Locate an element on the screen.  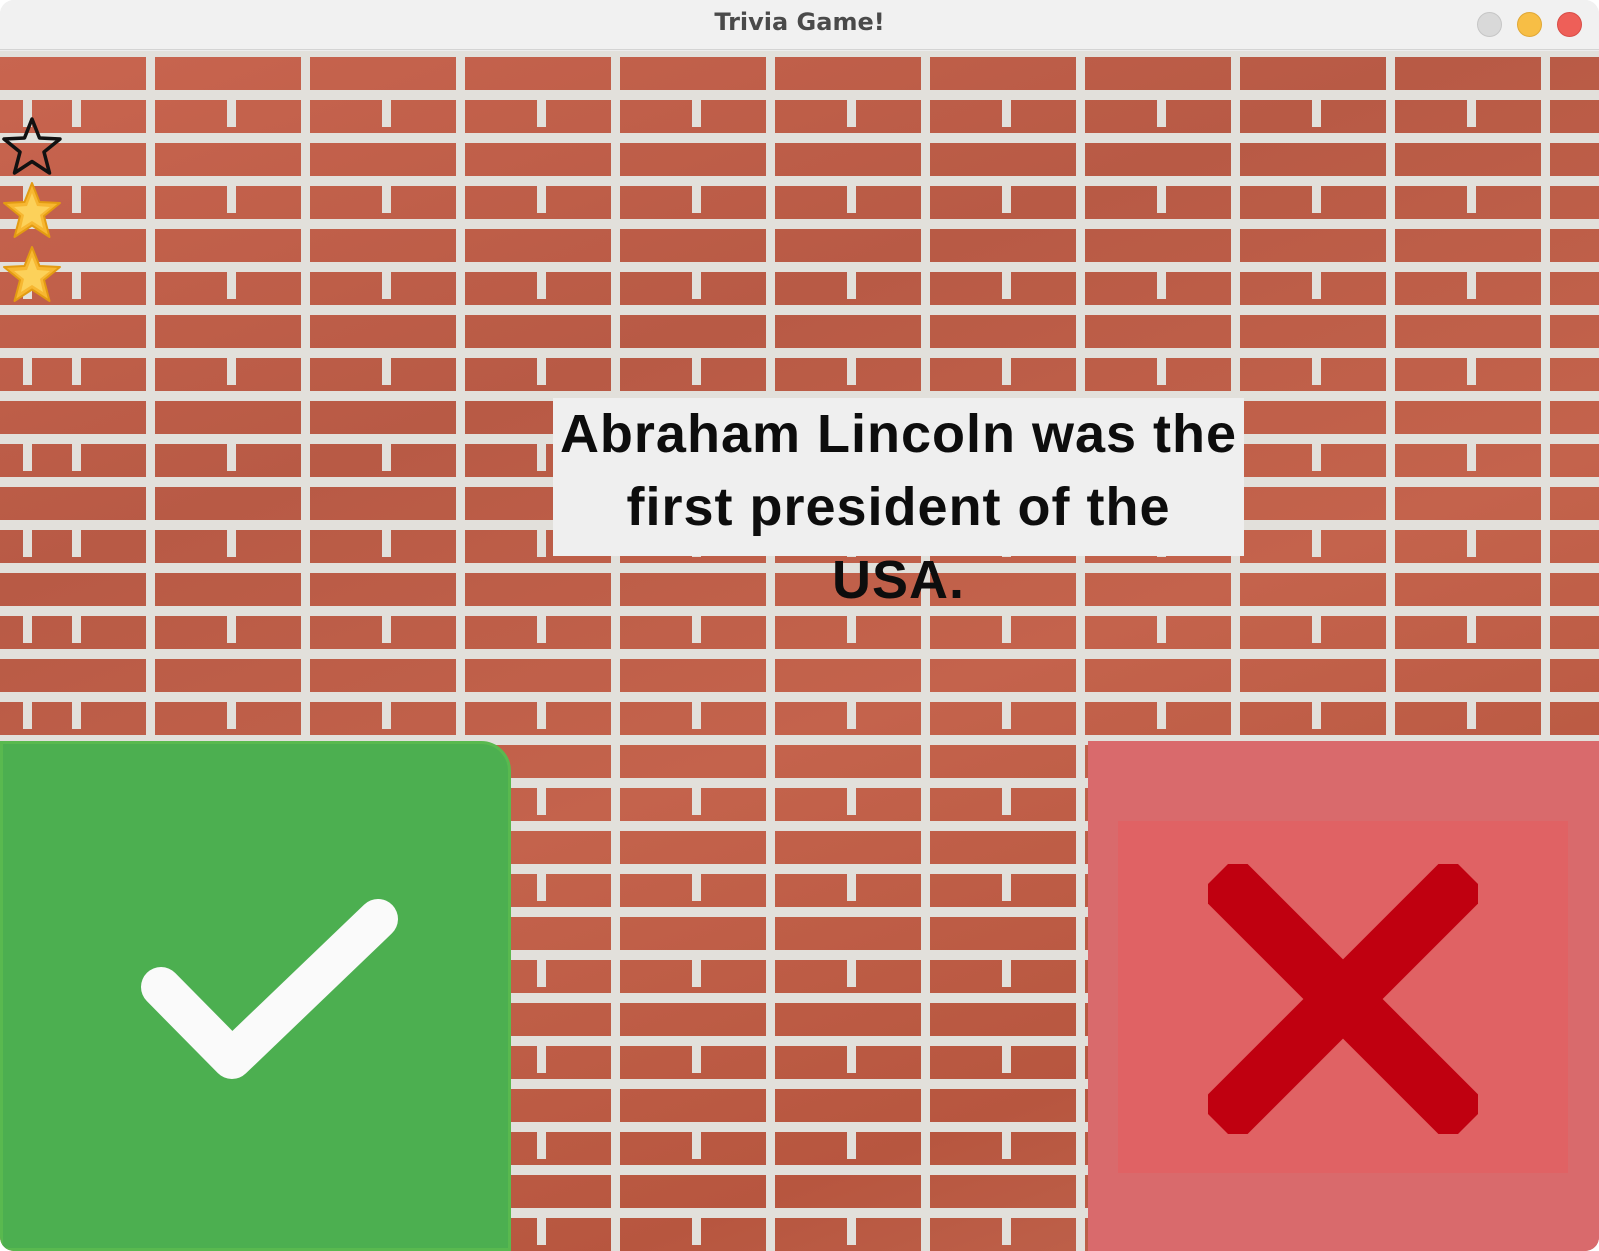
close-button is located at coordinates (1569, 24).